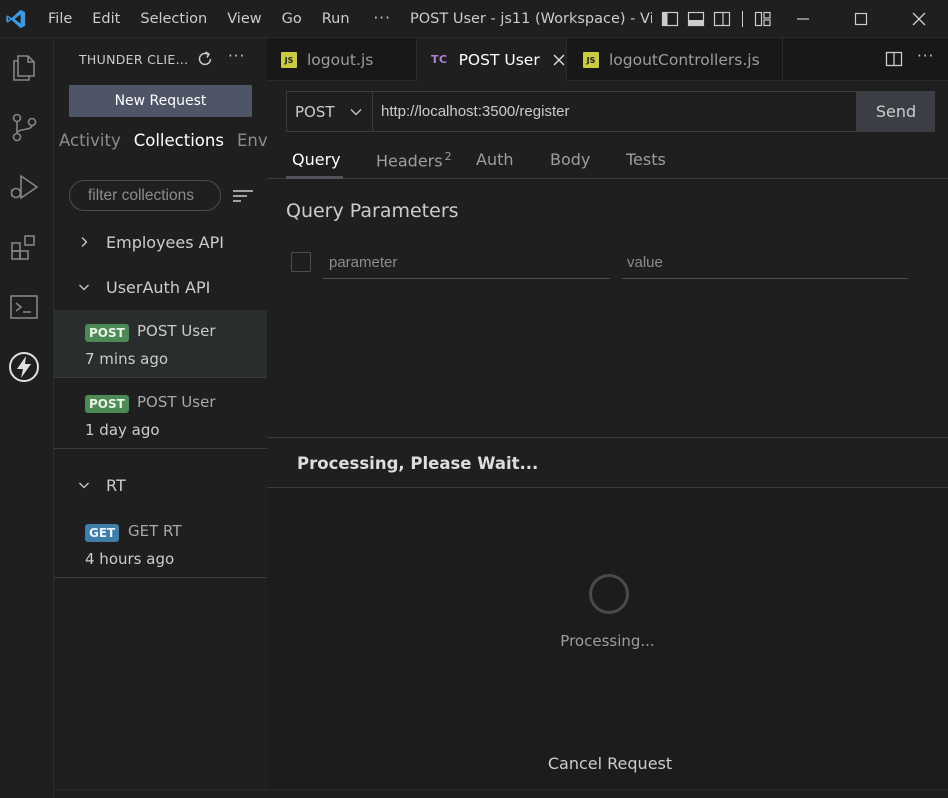  What do you see at coordinates (127, 359) in the screenshot?
I see `request-time: 7 mins ago` at bounding box center [127, 359].